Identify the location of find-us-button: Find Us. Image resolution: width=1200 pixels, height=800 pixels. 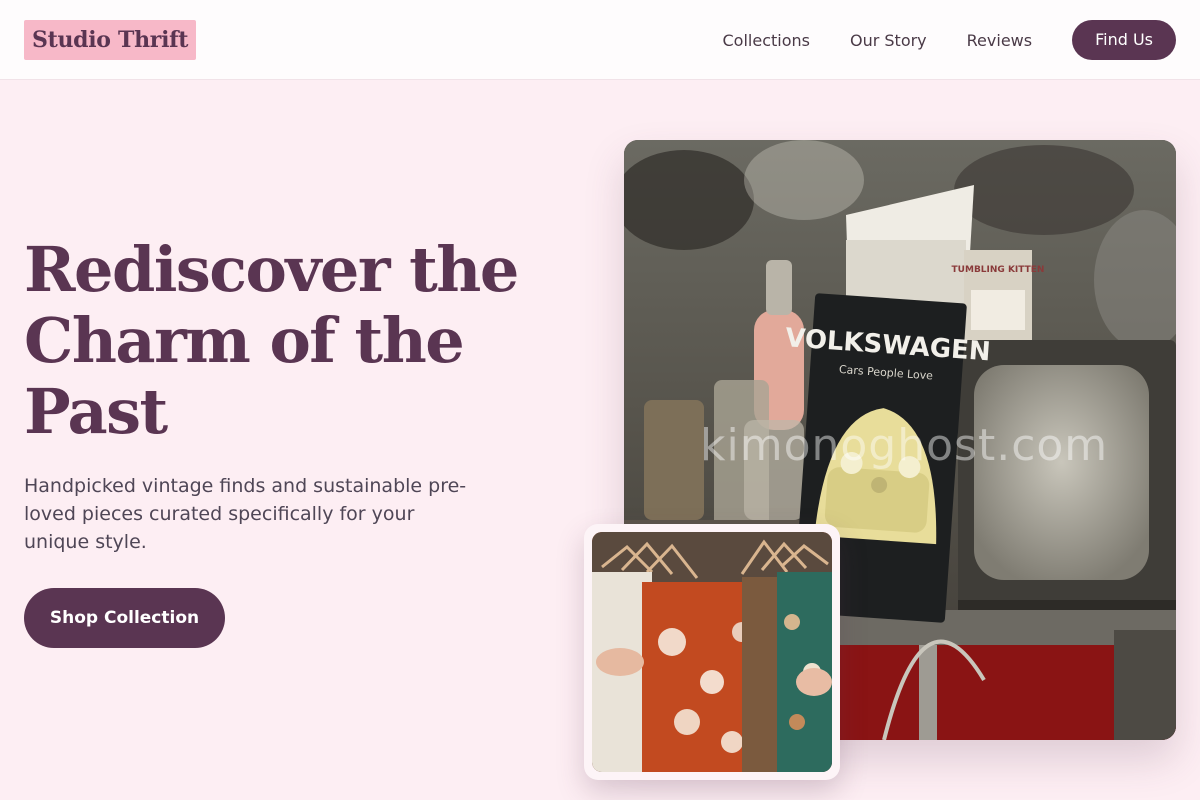
(1124, 40).